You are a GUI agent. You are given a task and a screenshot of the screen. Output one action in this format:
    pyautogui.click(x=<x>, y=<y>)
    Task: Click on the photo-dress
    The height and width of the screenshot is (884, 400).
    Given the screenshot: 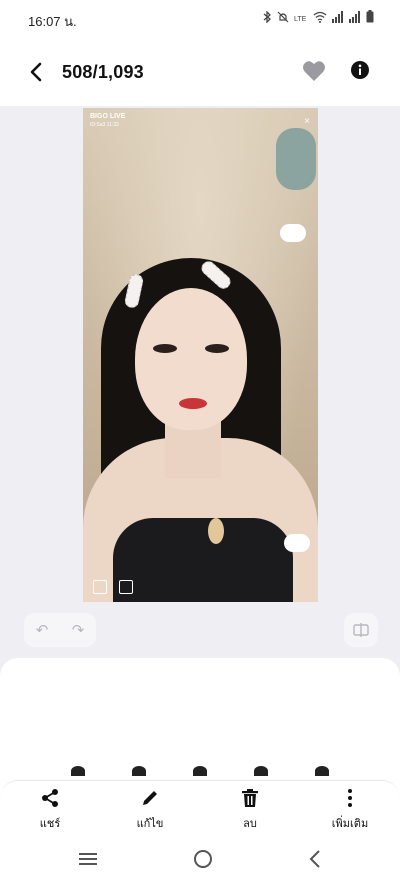 What is the action you would take?
    pyautogui.click(x=203, y=560)
    